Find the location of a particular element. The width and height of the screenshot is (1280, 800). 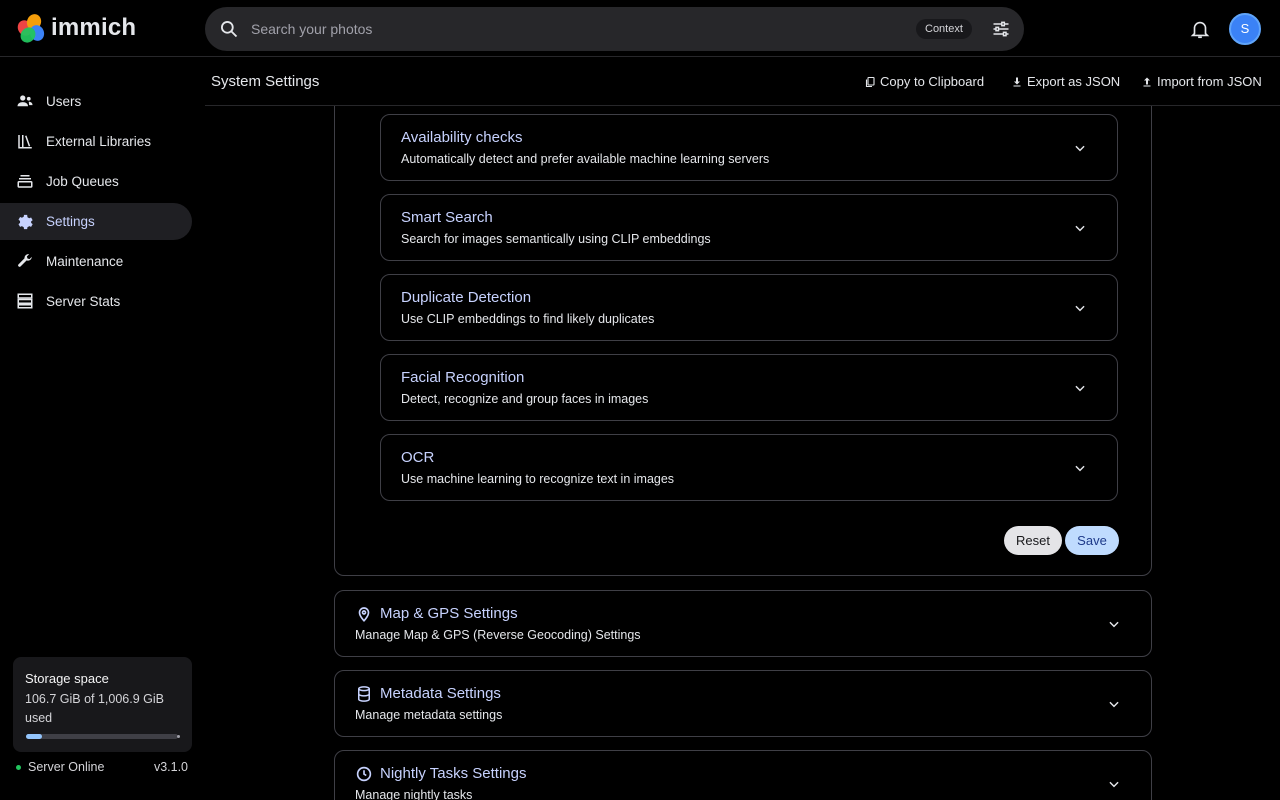

tune-icon is located at coordinates (1001, 29).